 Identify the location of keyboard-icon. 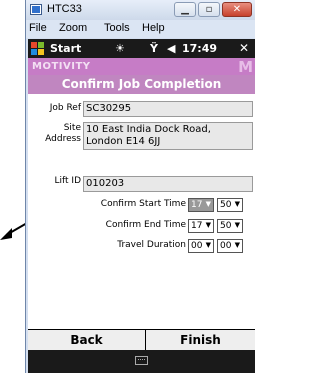
(141, 360).